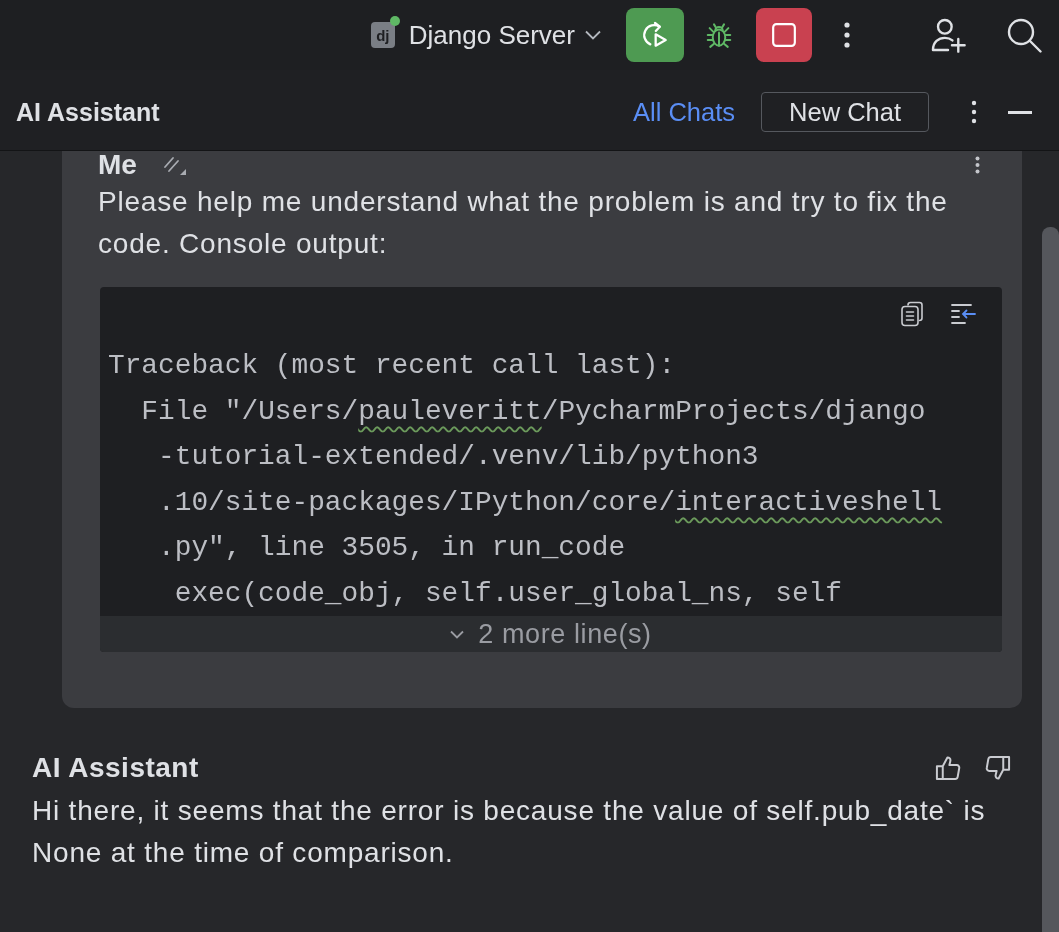 The width and height of the screenshot is (1059, 932). What do you see at coordinates (174, 165) in the screenshot?
I see `diagonal-lines-icon` at bounding box center [174, 165].